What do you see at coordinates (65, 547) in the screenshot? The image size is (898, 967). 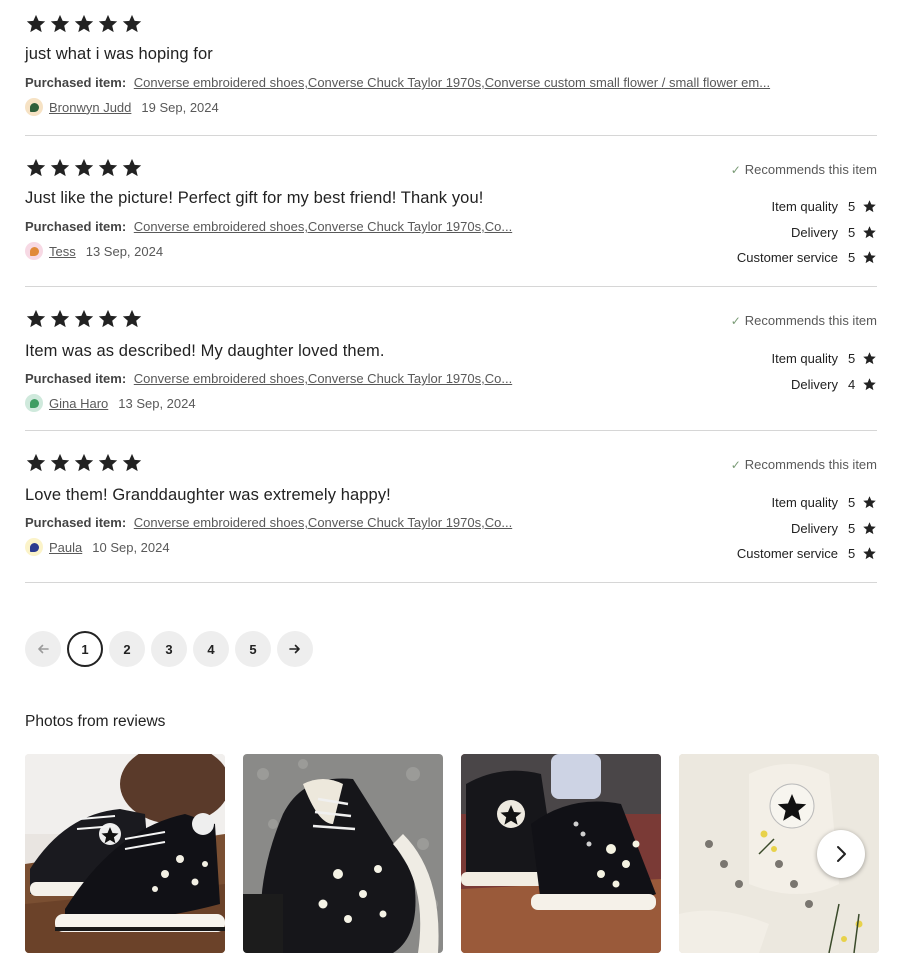 I see `reviewer-name-link: Paula` at bounding box center [65, 547].